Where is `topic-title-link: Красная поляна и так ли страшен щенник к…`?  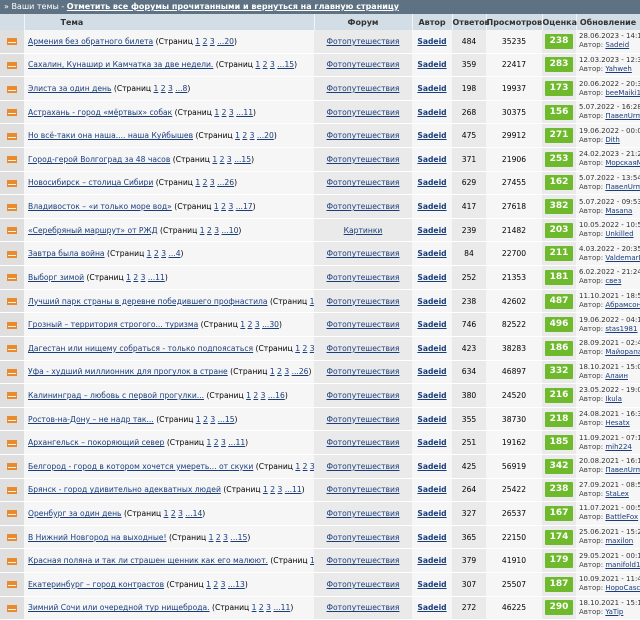
topic-title-link: Красная поляна и так ли страшен щенник к… is located at coordinates (148, 560).